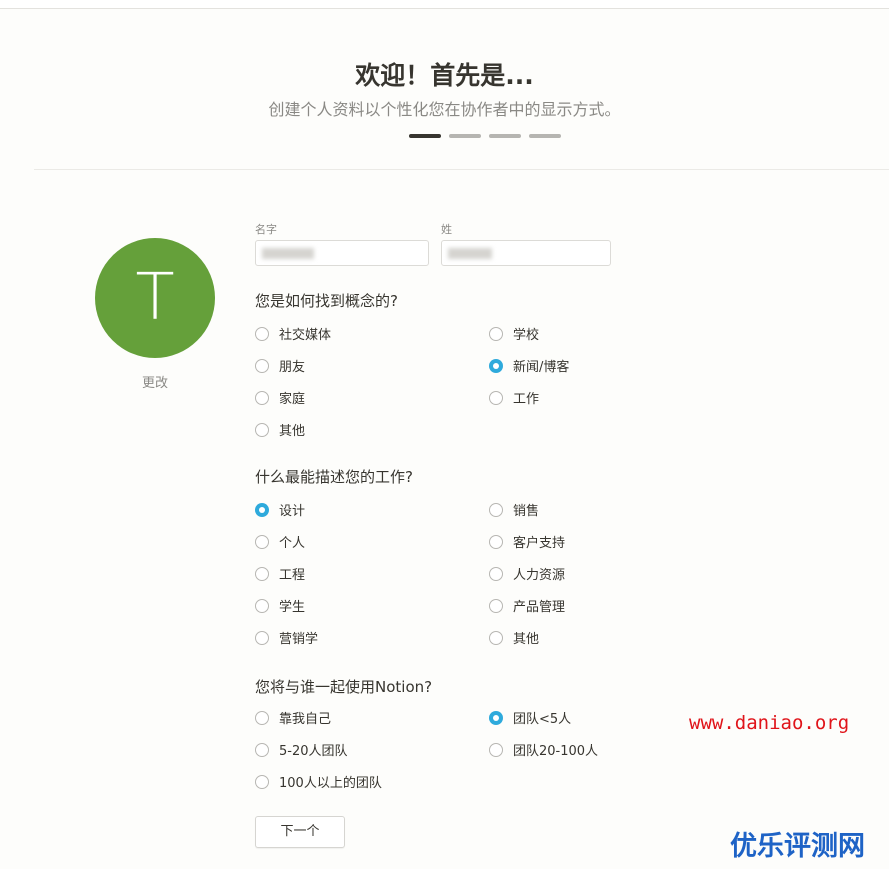 This screenshot has height=869, width=889. I want to click on radio-option-label: 100人以上的团队, so click(330, 783).